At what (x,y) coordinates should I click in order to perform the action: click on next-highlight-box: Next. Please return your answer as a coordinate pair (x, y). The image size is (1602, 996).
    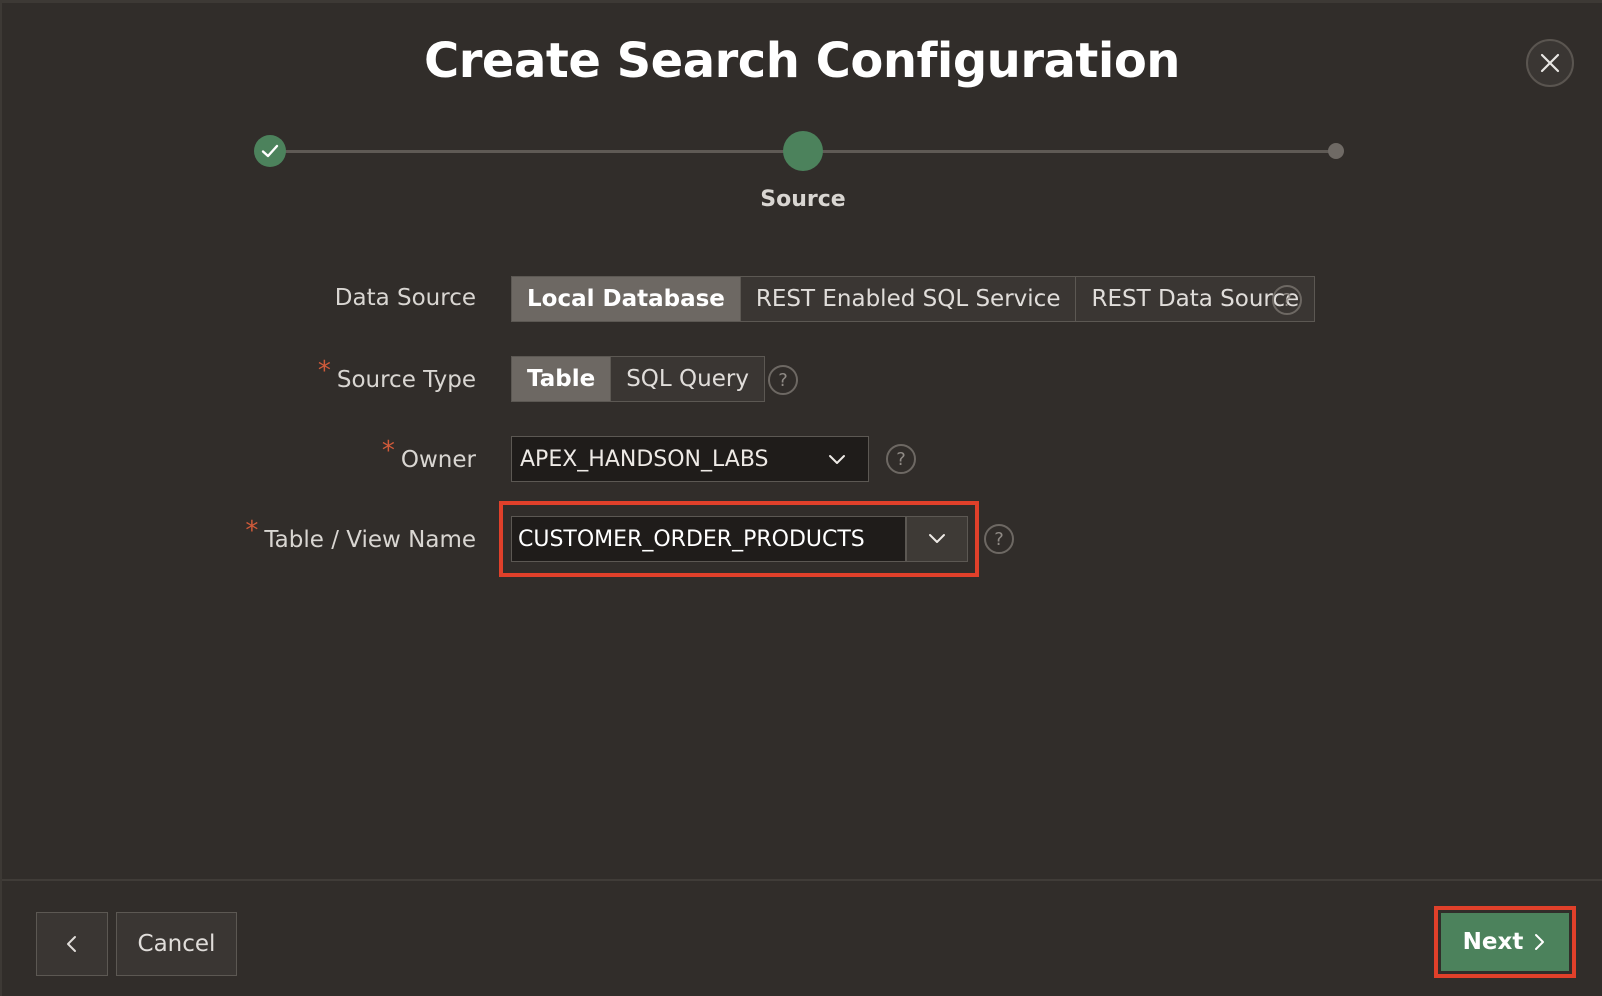
    Looking at the image, I should click on (1505, 942).